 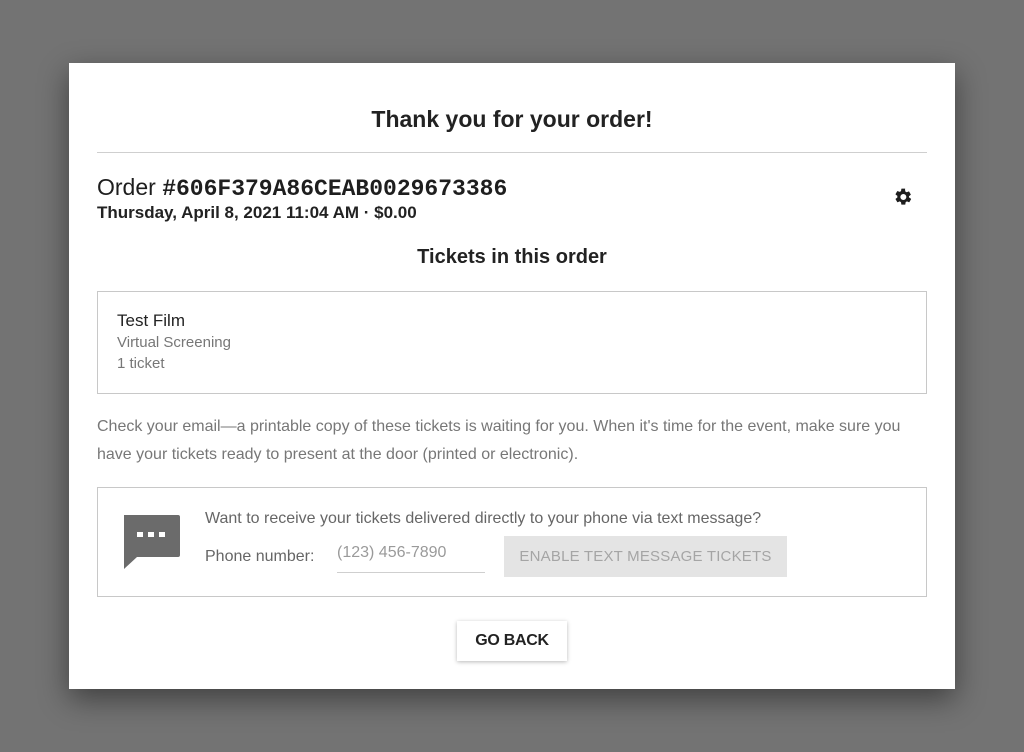 I want to click on gear-icon, so click(x=903, y=197).